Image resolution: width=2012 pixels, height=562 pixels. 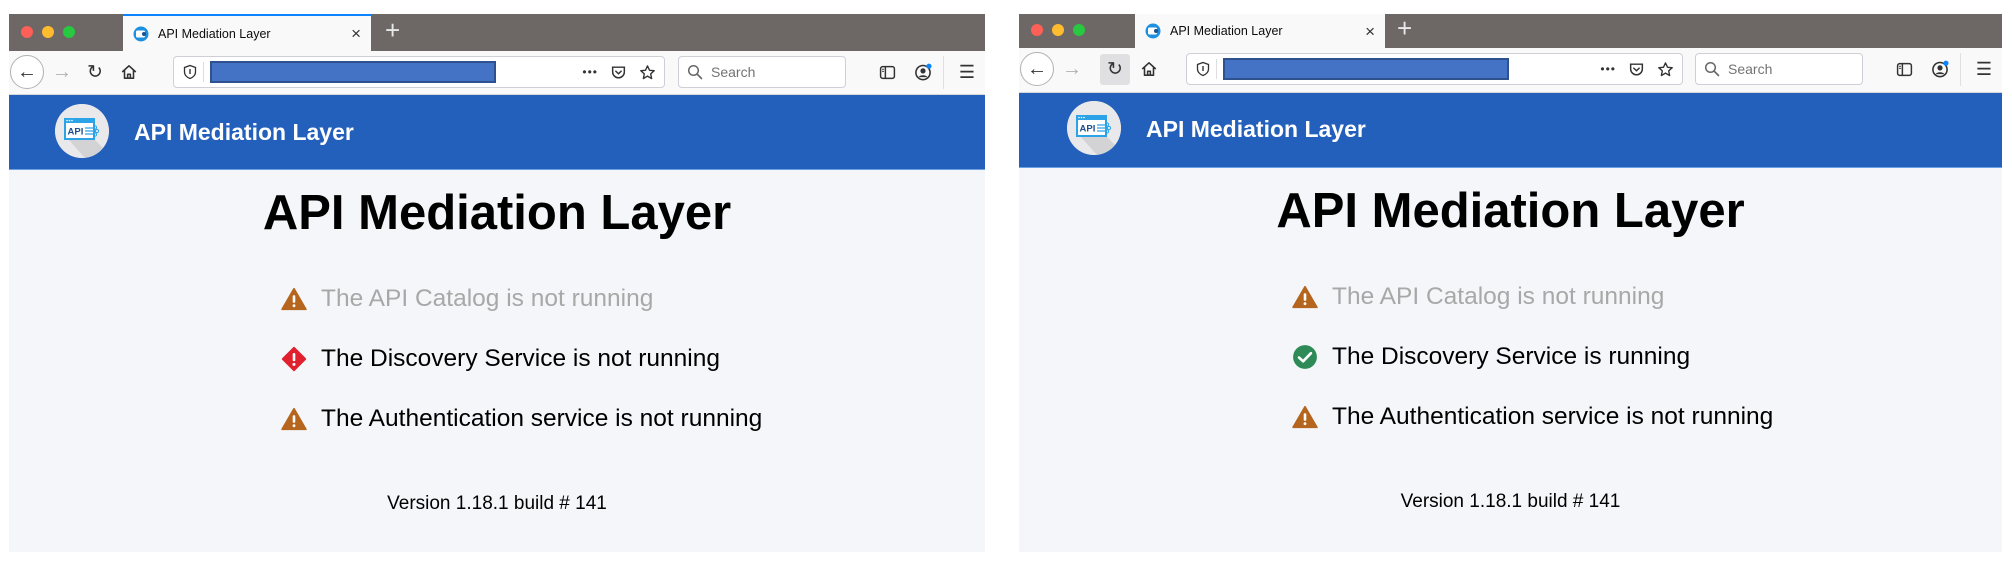 I want to click on success-icon, so click(x=1305, y=357).